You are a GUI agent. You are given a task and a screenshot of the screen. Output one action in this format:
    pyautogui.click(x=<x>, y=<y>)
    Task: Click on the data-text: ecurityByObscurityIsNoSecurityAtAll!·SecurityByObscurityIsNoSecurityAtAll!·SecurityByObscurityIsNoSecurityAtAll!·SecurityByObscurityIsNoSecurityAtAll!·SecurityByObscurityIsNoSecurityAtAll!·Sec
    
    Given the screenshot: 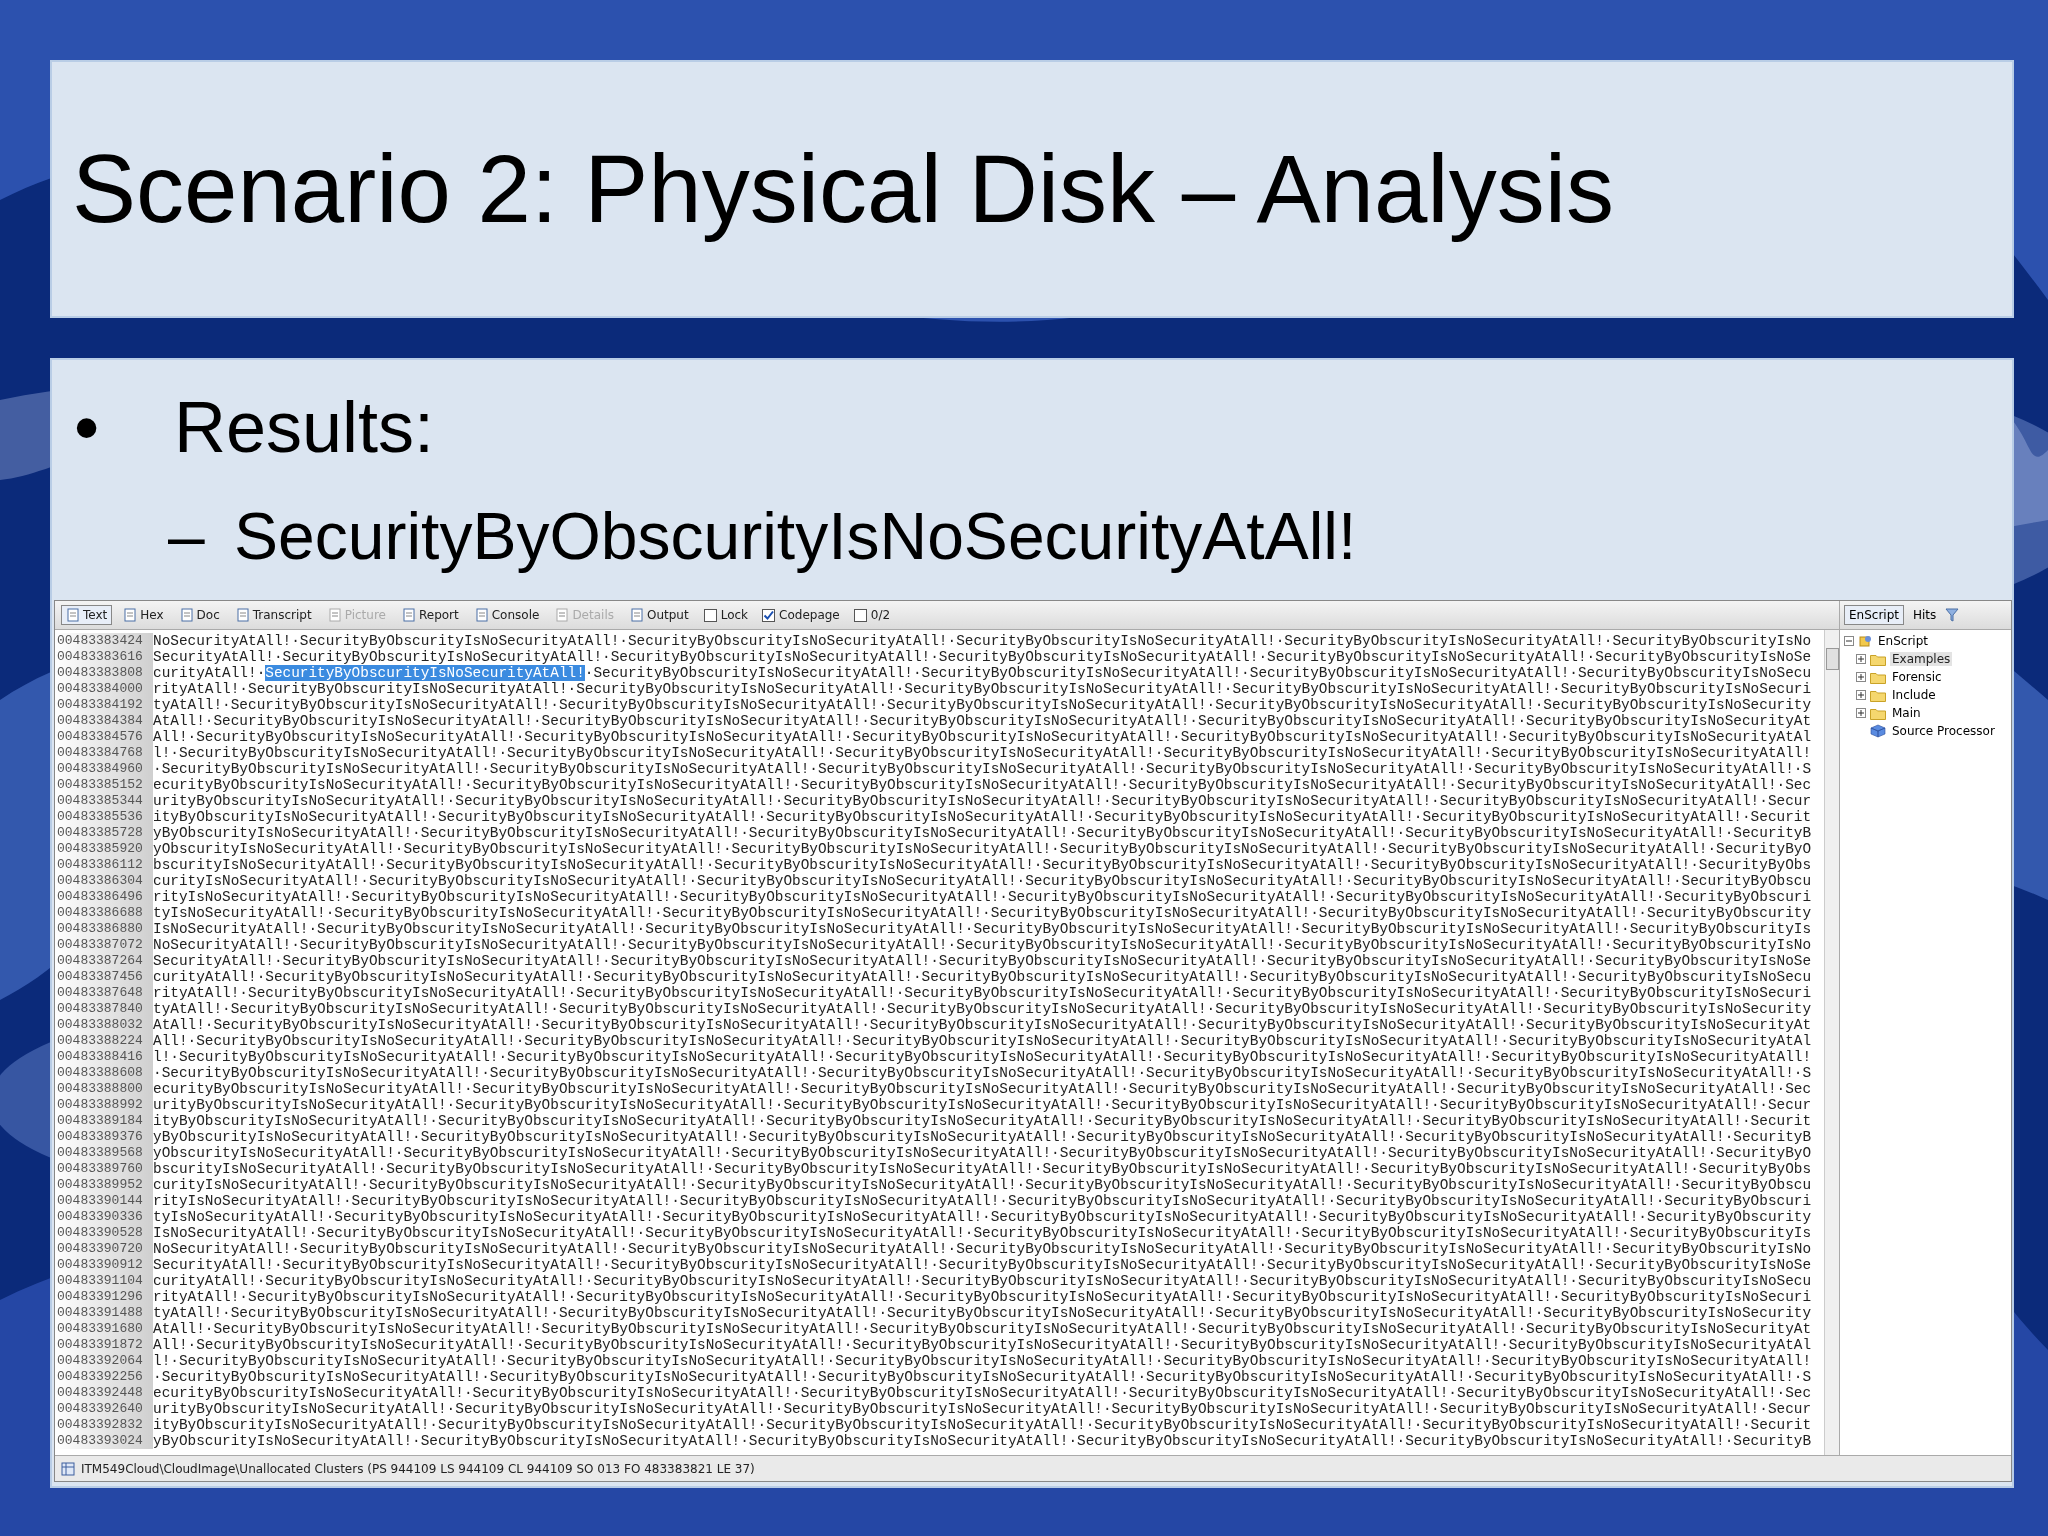 What is the action you would take?
    pyautogui.click(x=982, y=785)
    